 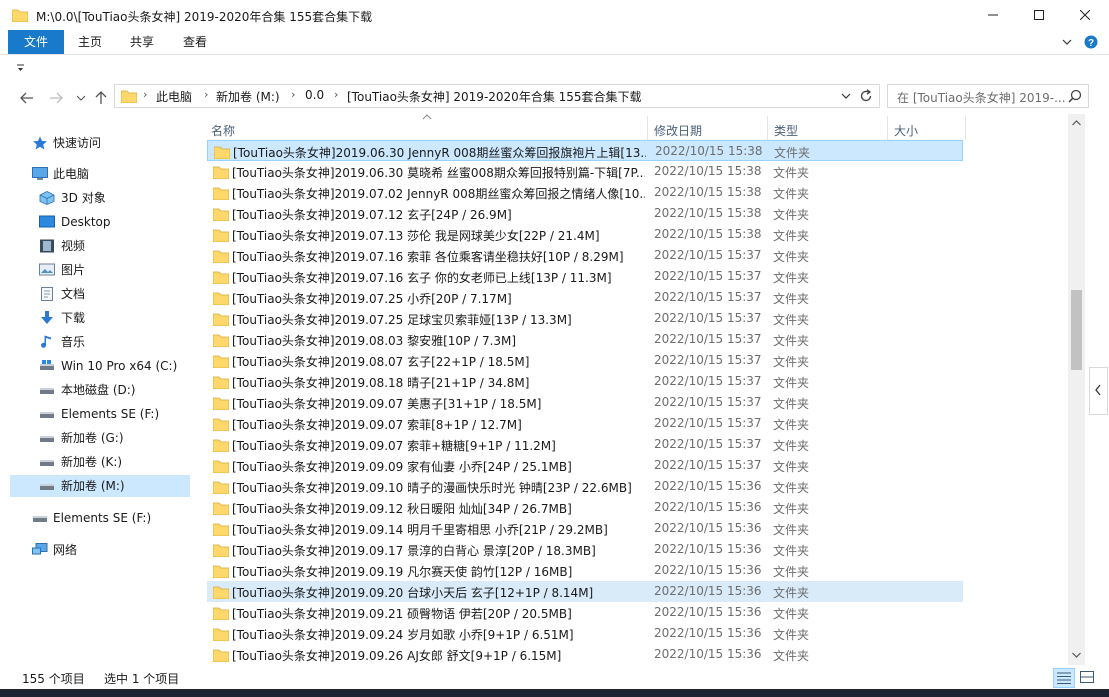 What do you see at coordinates (100, 246) in the screenshot?
I see `sidebar-item-videos: 视频` at bounding box center [100, 246].